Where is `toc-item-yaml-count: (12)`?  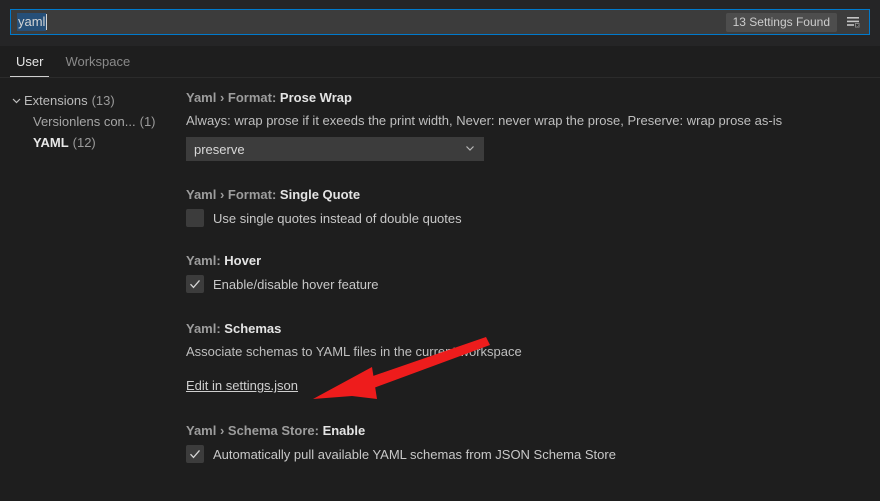
toc-item-yaml-count: (12) is located at coordinates (84, 142).